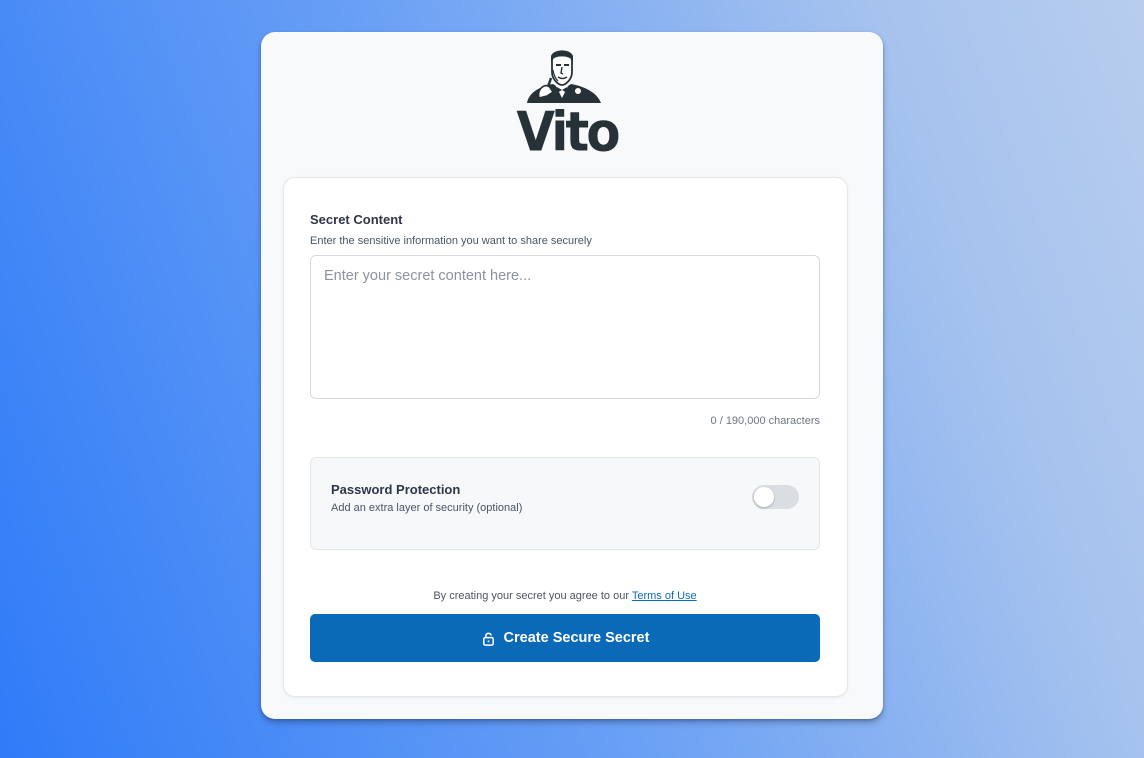 The width and height of the screenshot is (1144, 758). Describe the element at coordinates (664, 596) in the screenshot. I see `terms-of-use-link: Terms of Use` at that location.